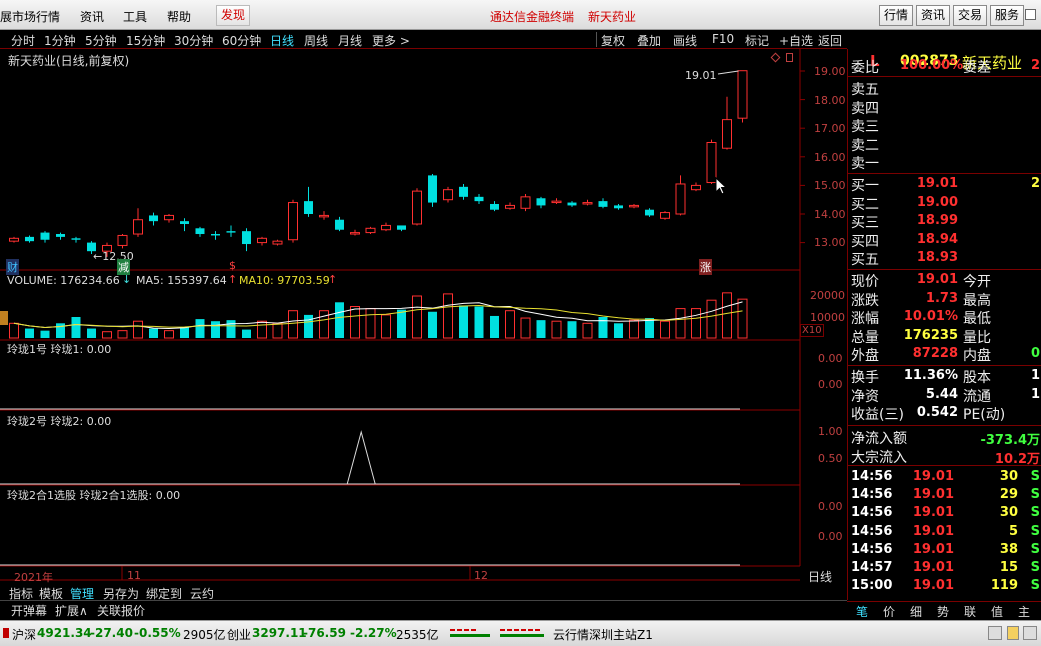 This screenshot has height=646, width=1041. Describe the element at coordinates (933, 183) in the screenshot. I see `buy-price: 19.01` at that location.